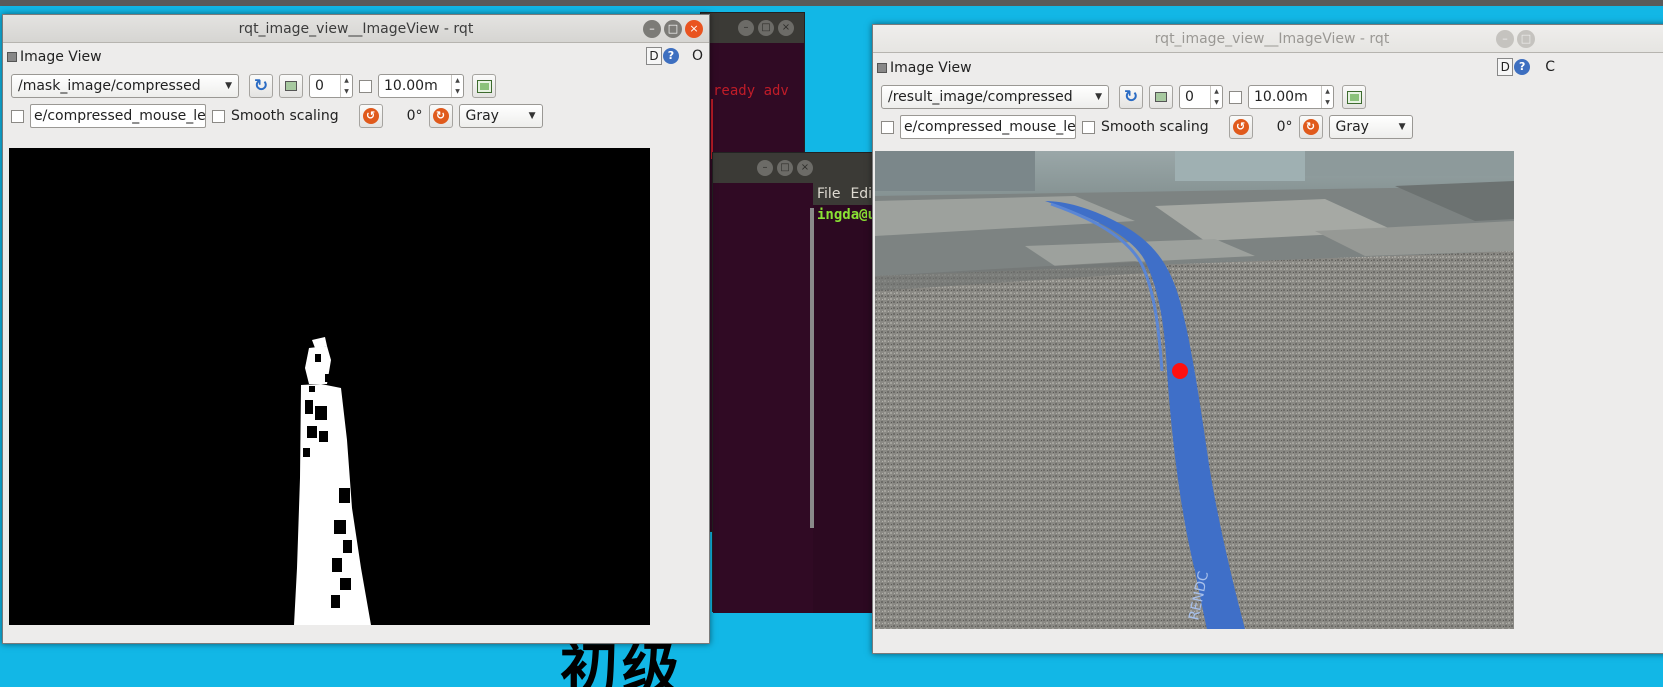 The image size is (1663, 687). I want to click on rotate-left-icon: ↺, so click(1240, 127).